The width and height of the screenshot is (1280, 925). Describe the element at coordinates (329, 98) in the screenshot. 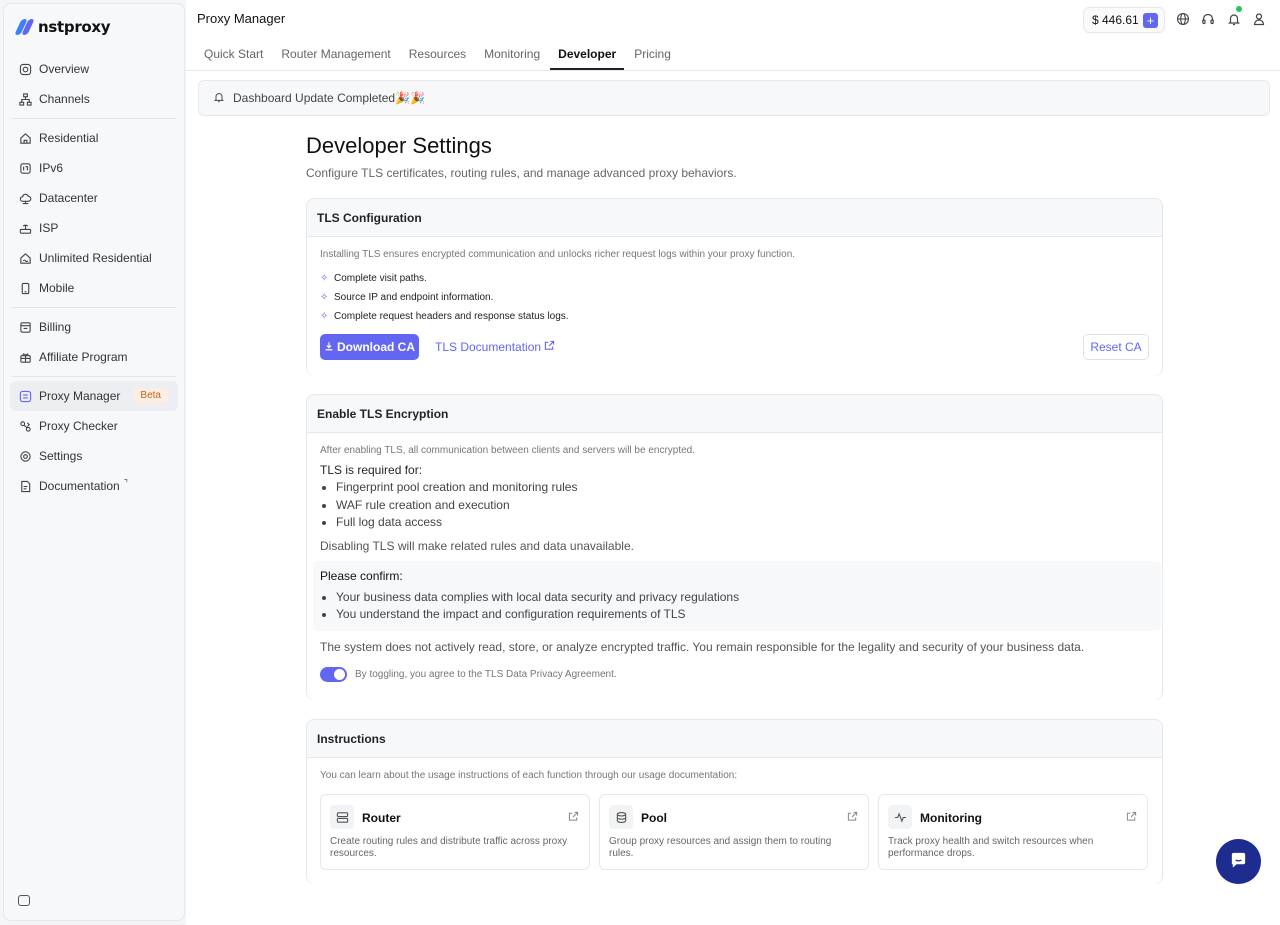

I see `banner-text: Dashboard Update Completed🎉🎉` at that location.